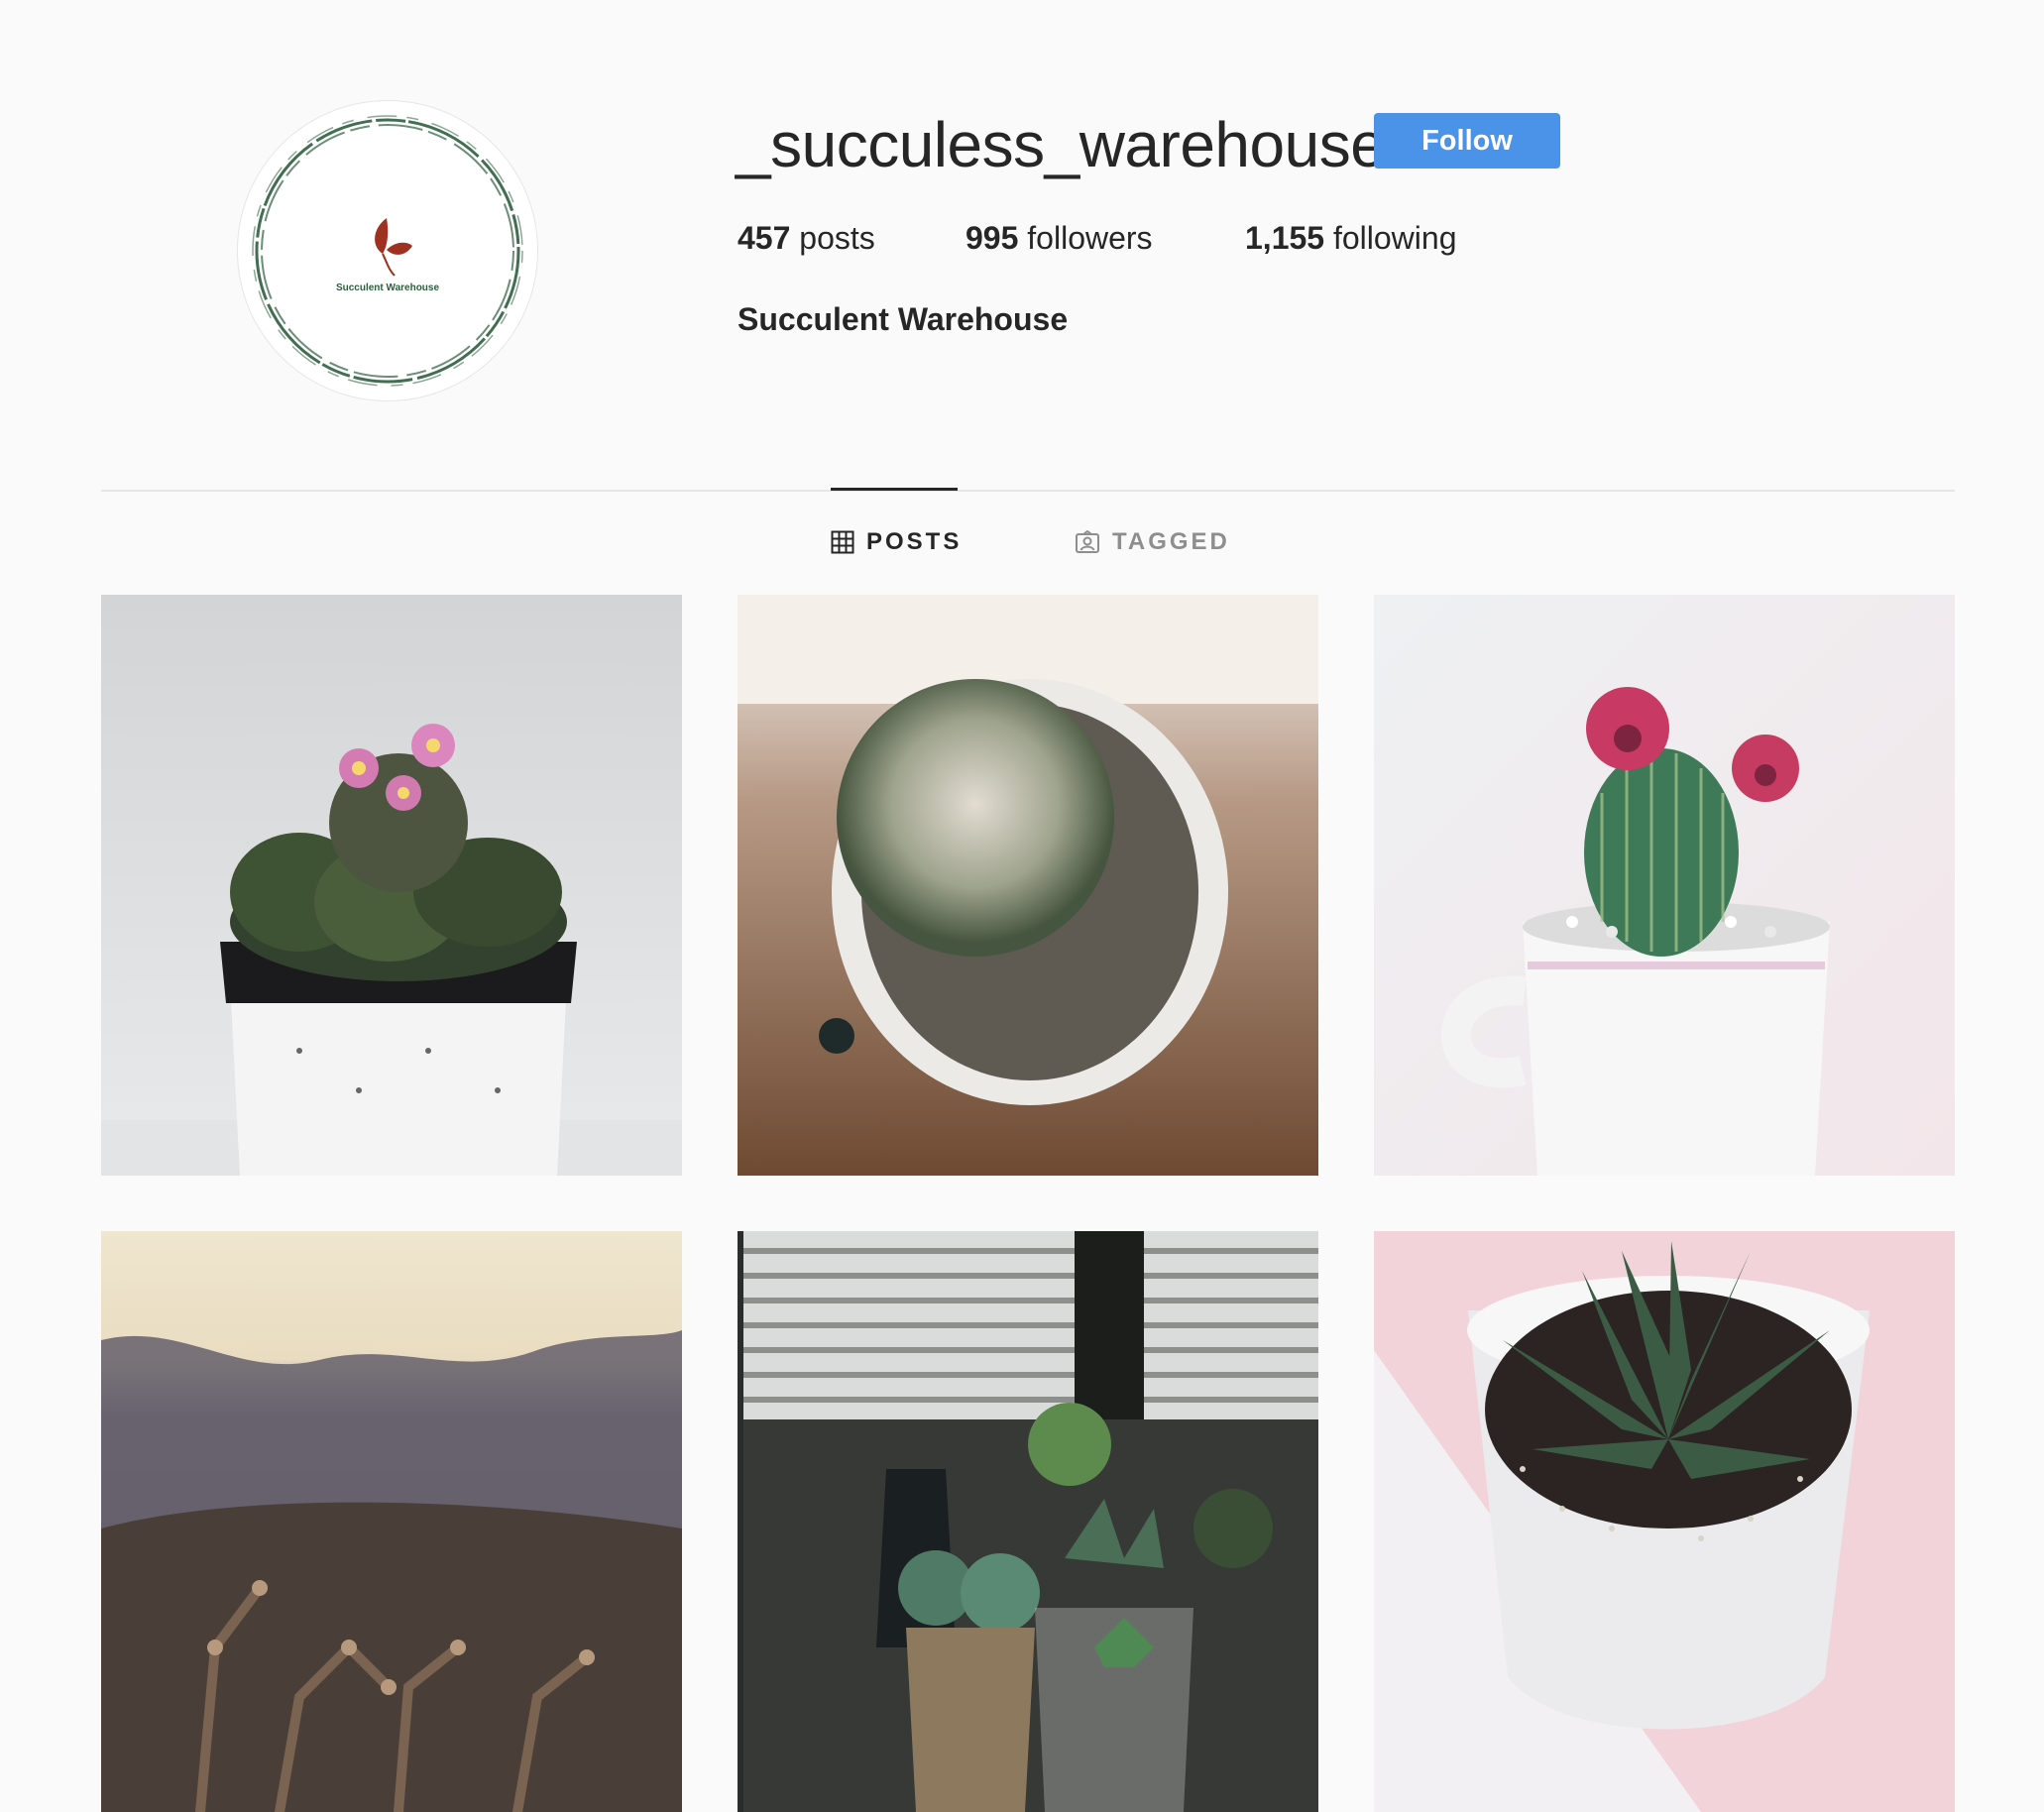 The image size is (2044, 1812). I want to click on succulent-warehouse-logo-icon: Succulent Warehouse, so click(387, 251).